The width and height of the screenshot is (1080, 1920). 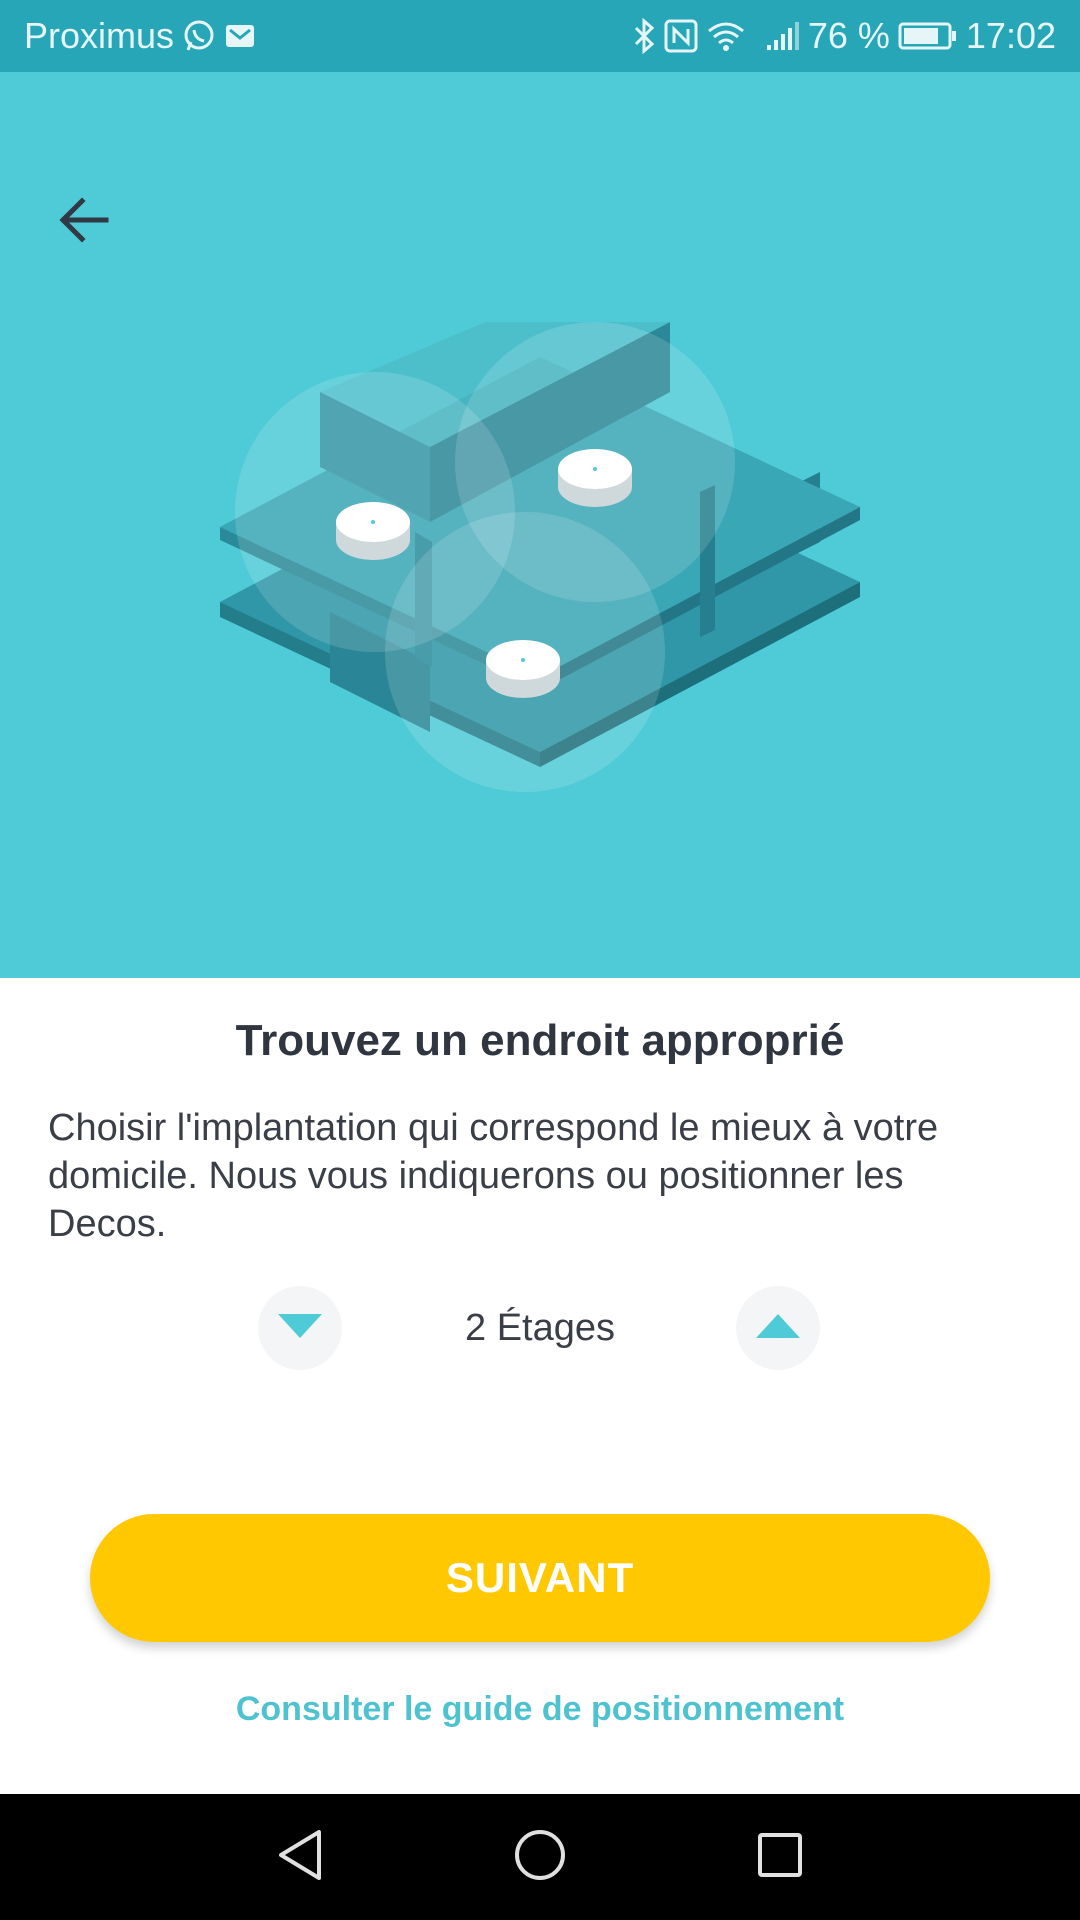 I want to click on triangle-down-icon, so click(x=300, y=1328).